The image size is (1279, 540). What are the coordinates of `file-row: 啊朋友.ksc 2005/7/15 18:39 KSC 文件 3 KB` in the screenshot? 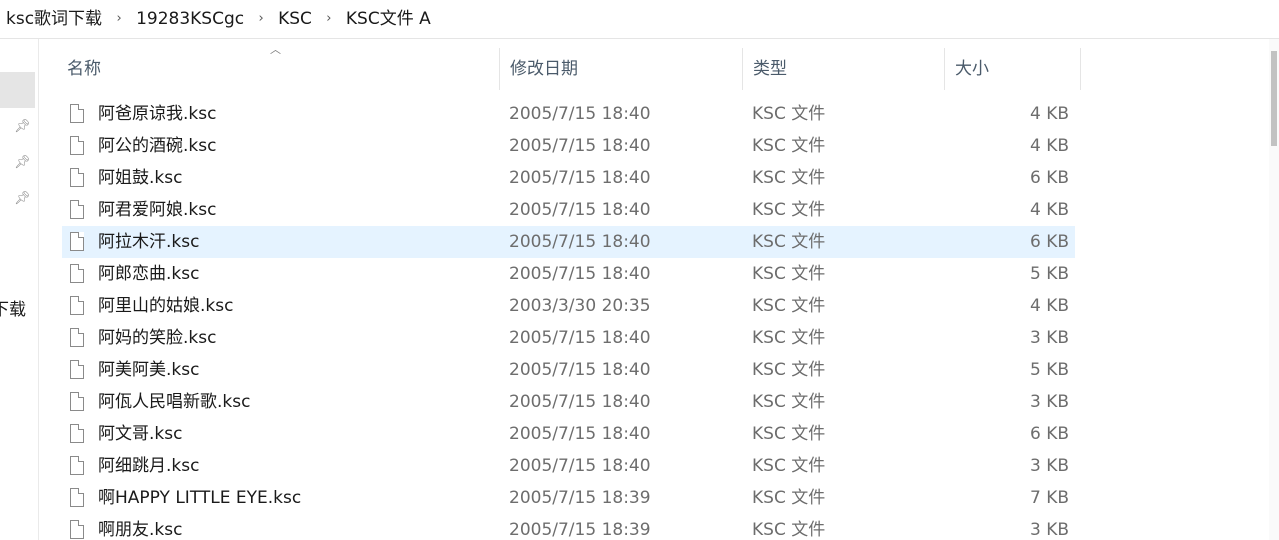 It's located at (568, 527).